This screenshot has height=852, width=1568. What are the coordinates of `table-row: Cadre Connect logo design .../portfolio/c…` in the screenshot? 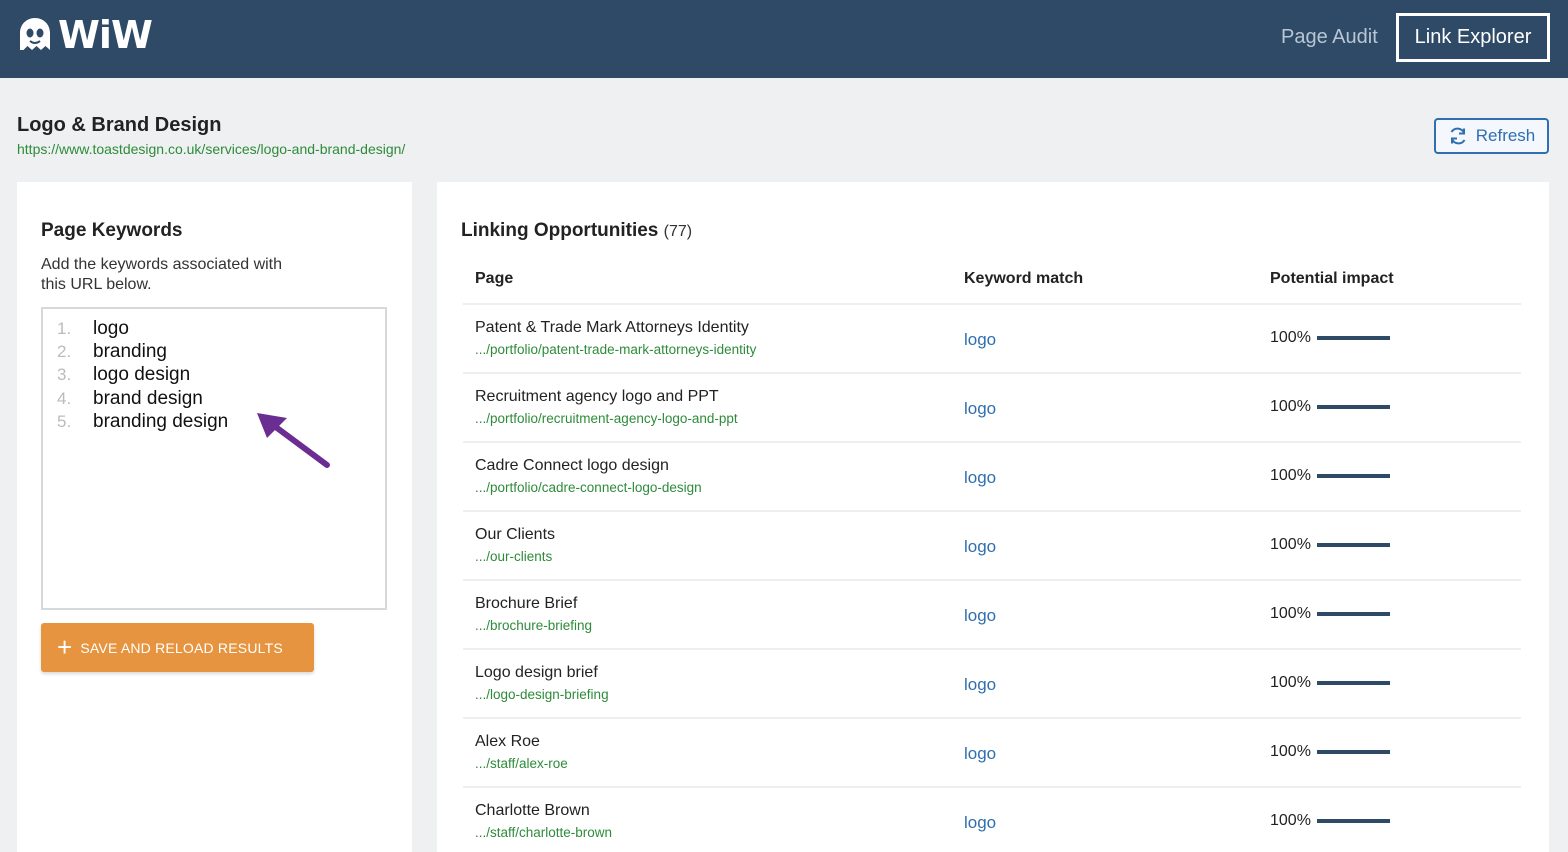 It's located at (992, 477).